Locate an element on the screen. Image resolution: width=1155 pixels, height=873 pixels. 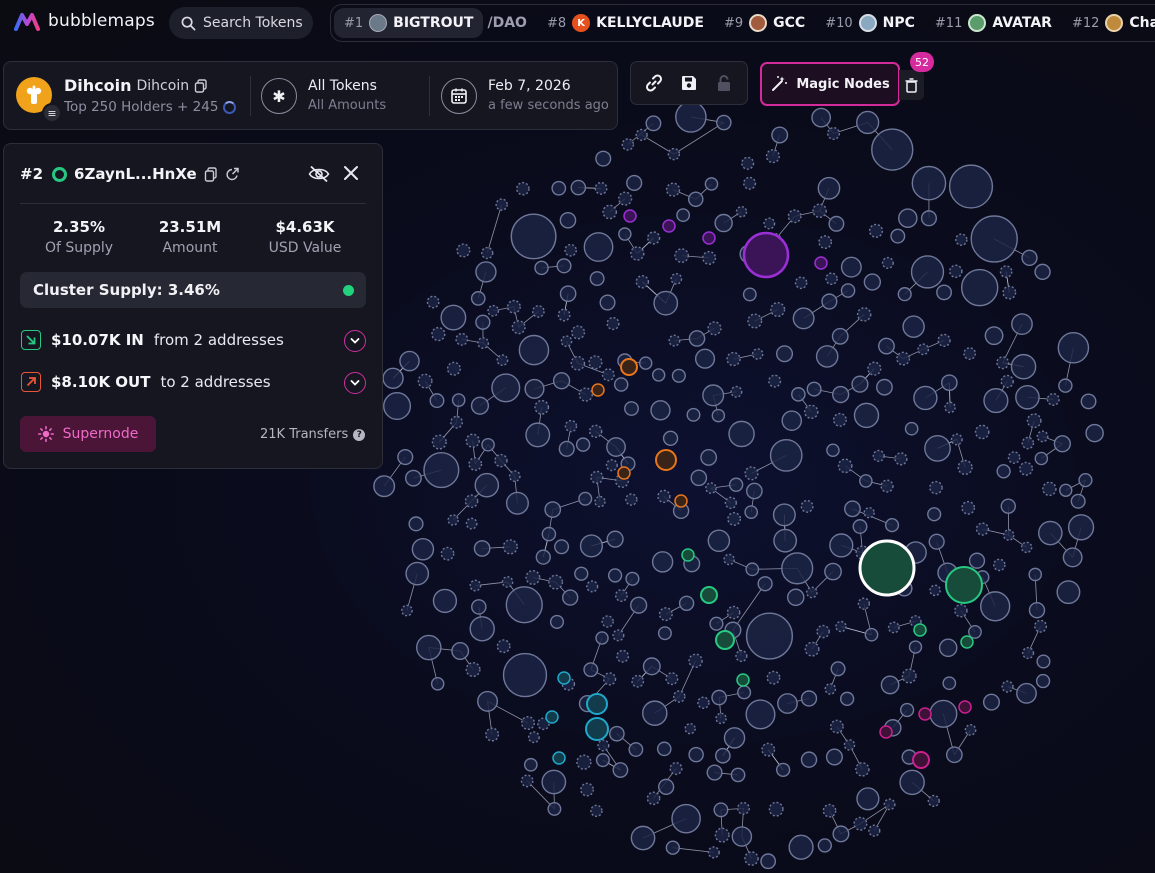
cluster-supply-row: Cluster Supply: 3.46% is located at coordinates (193, 290).